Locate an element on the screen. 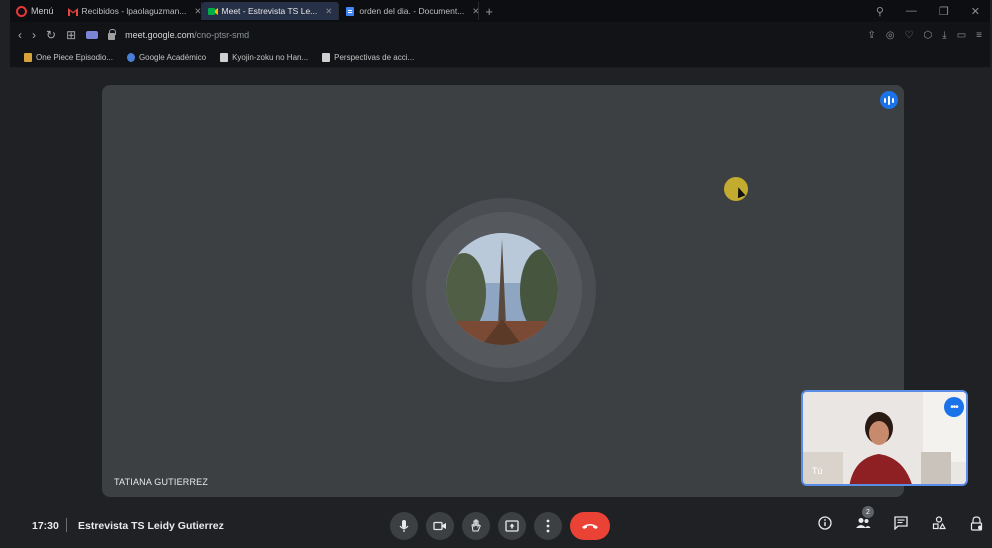 The height and width of the screenshot is (548, 992). participants-button: 2 is located at coordinates (864, 519).